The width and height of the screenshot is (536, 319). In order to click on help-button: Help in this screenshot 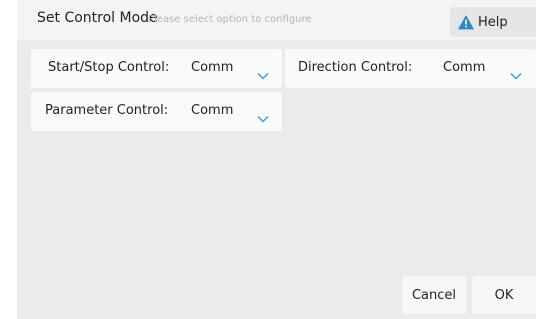, I will do `click(493, 22)`.